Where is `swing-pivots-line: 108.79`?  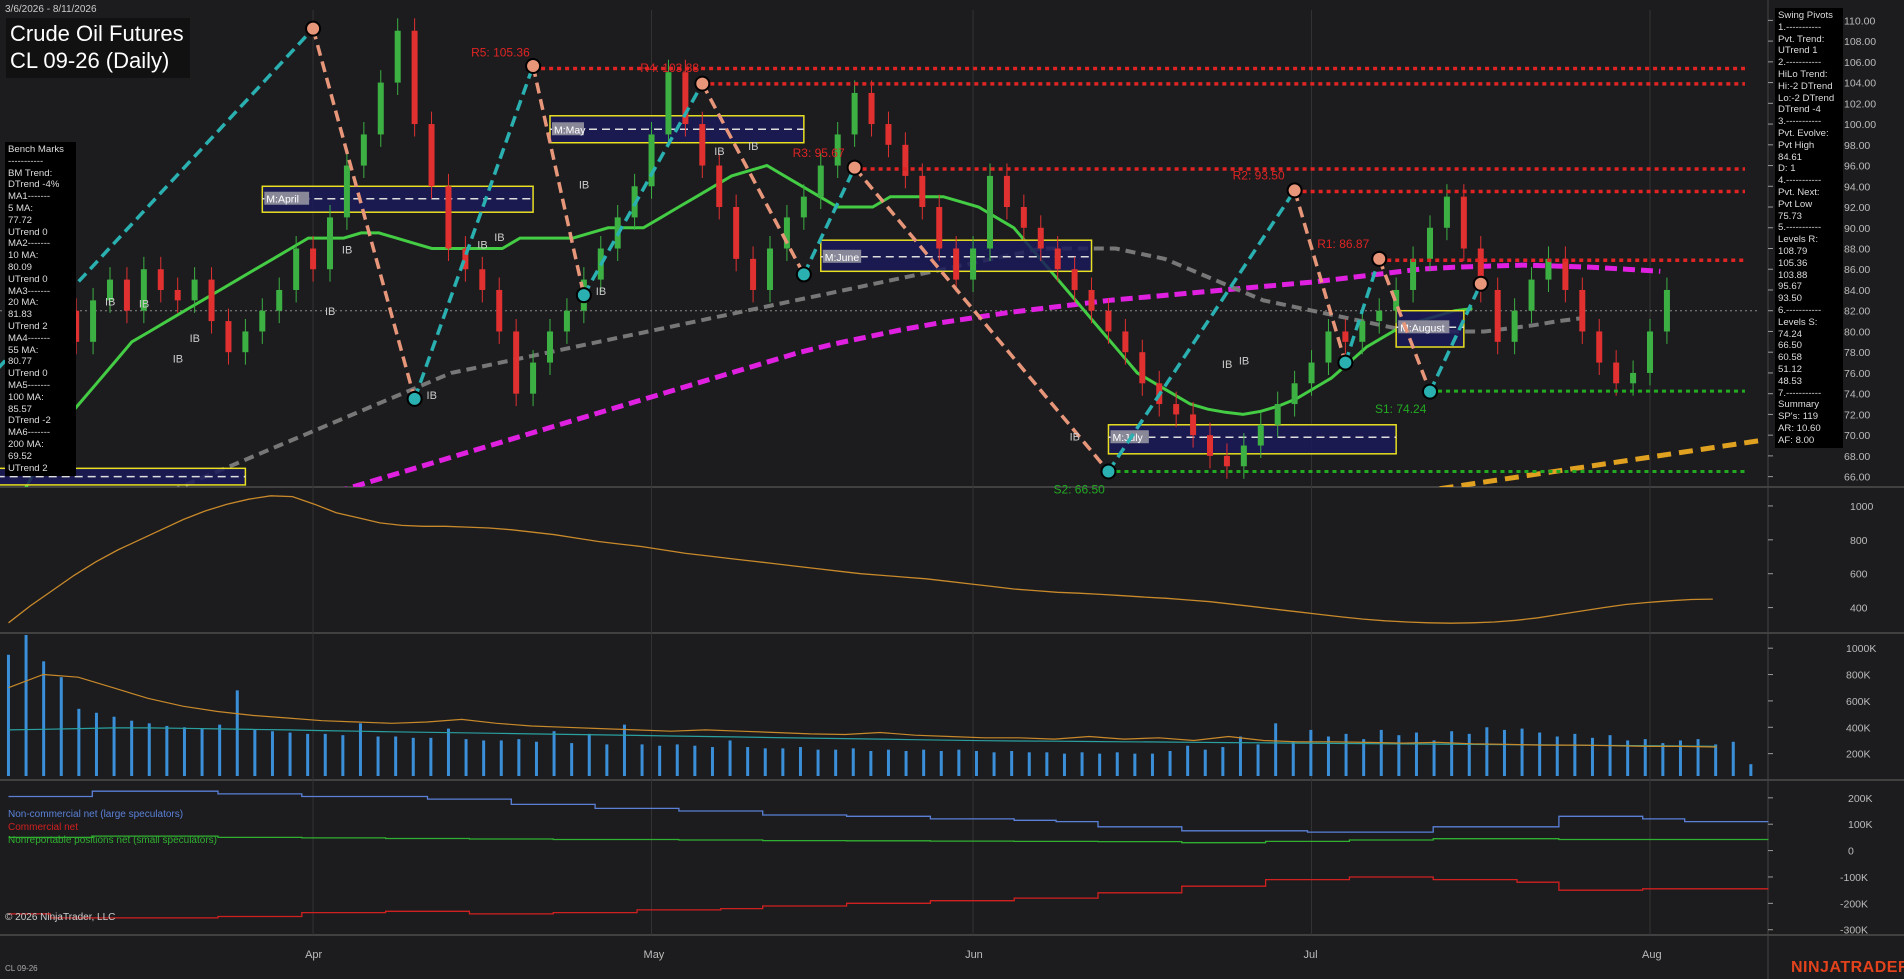 swing-pivots-line: 108.79 is located at coordinates (1793, 251).